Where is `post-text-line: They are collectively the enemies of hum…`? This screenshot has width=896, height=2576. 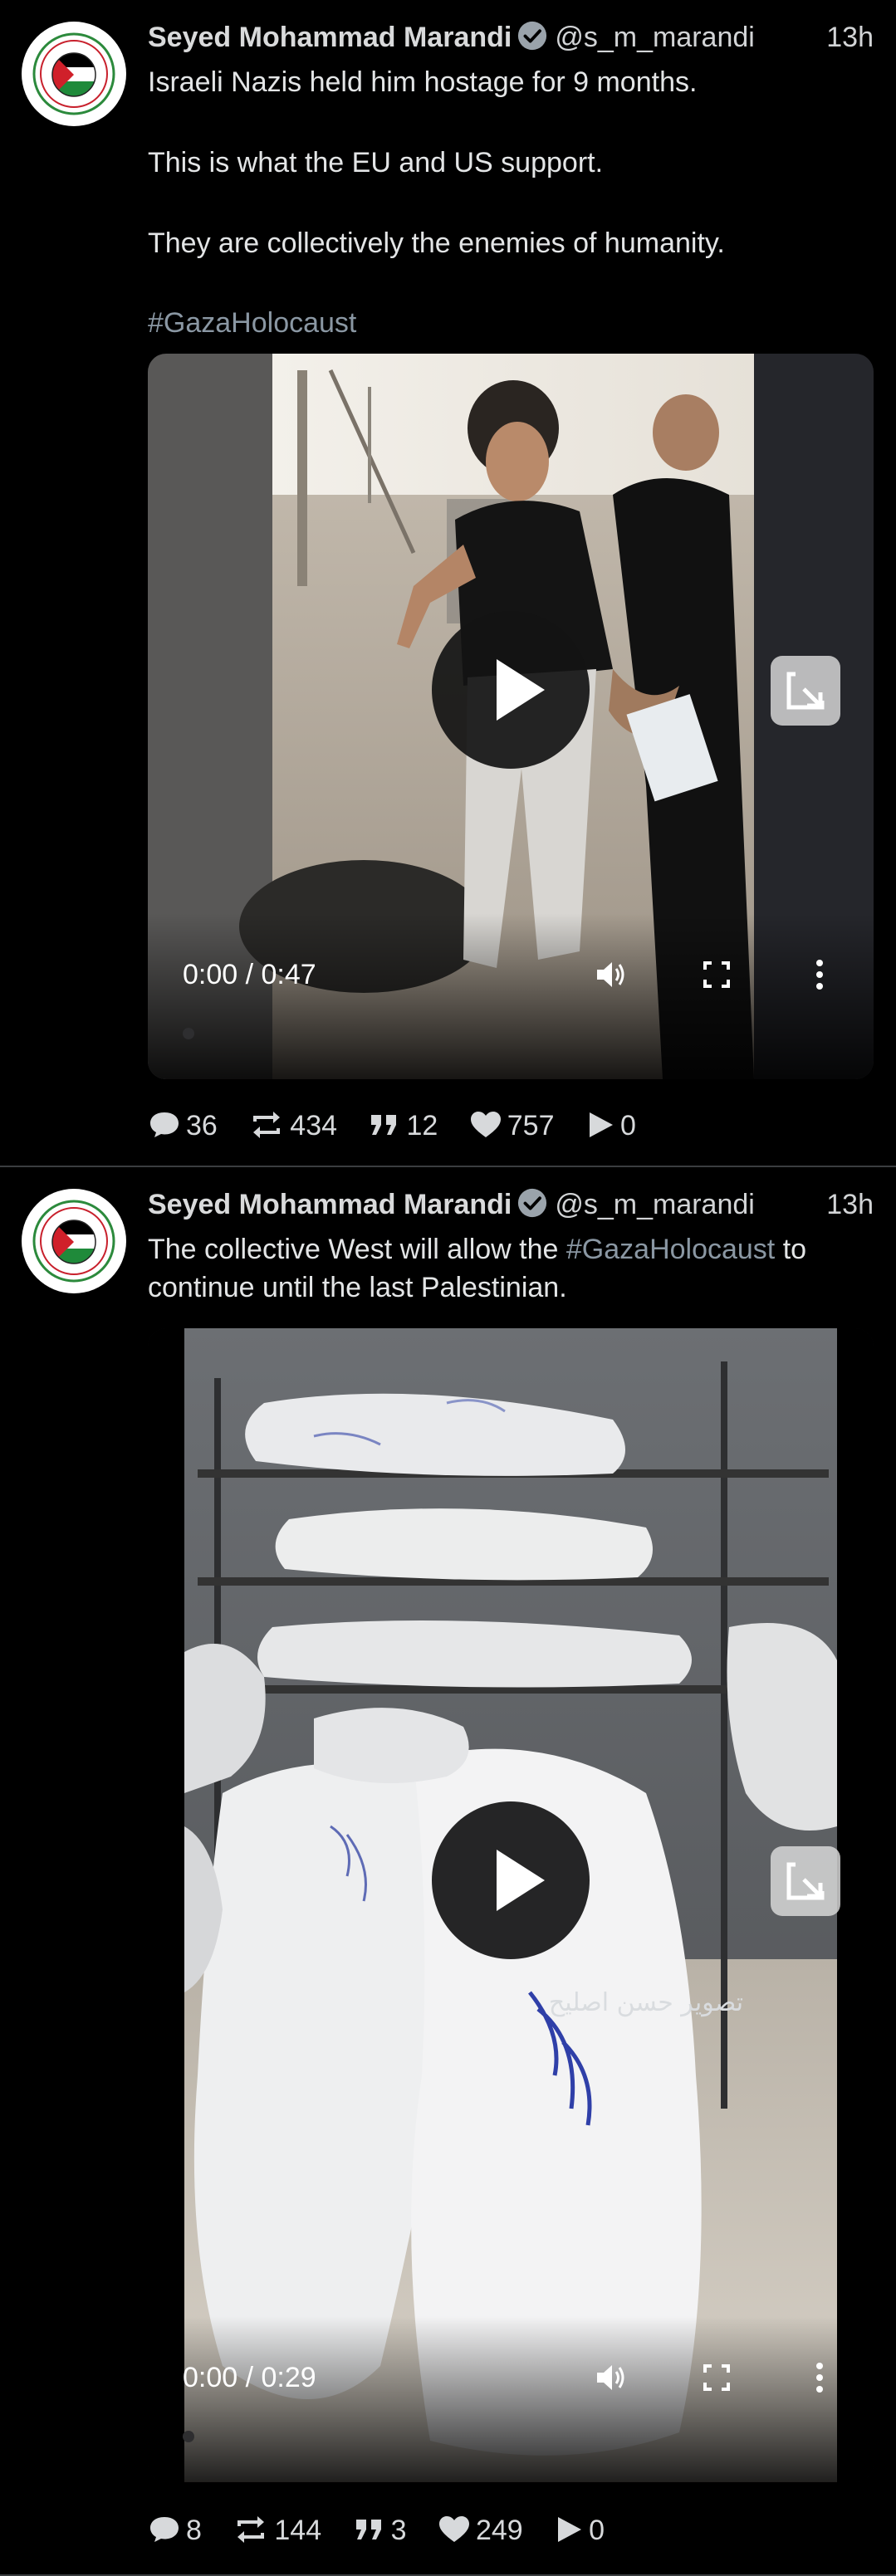 post-text-line: They are collectively the enemies of hum… is located at coordinates (436, 243).